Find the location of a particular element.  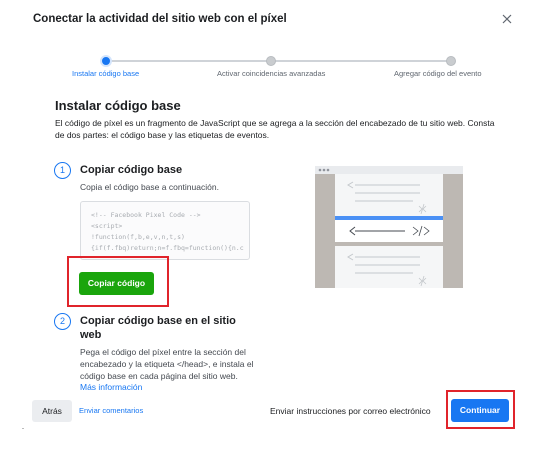

step-number-1: 1 is located at coordinates (62, 170).